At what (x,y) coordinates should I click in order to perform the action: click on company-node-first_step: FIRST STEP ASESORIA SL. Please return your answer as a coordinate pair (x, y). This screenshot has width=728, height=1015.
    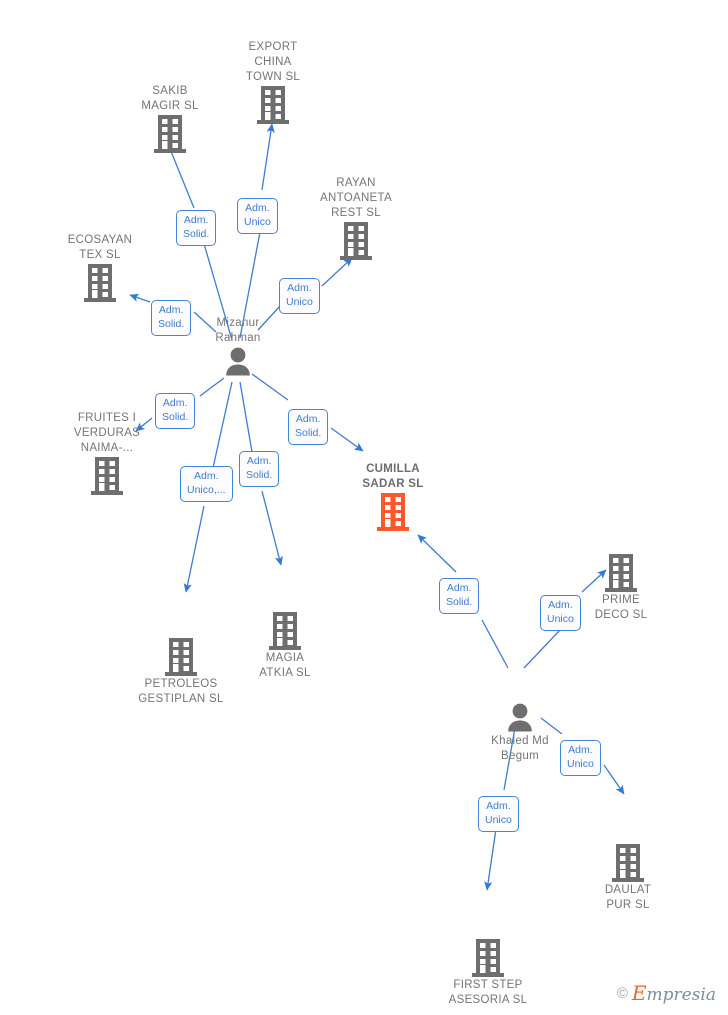
    Looking at the image, I should click on (488, 973).